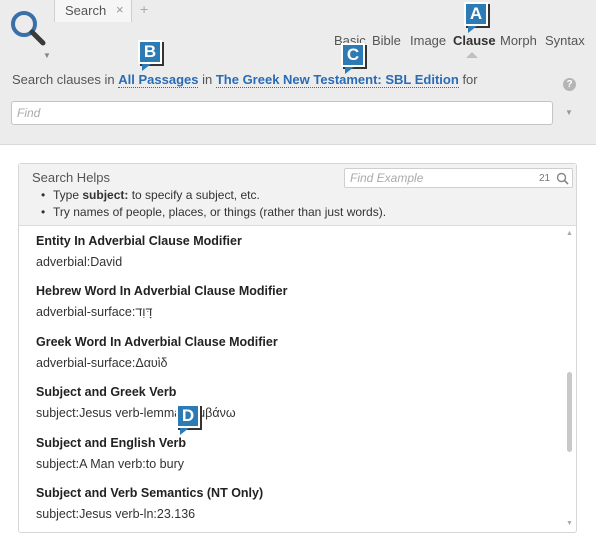 This screenshot has width=596, height=549. Describe the element at coordinates (569, 523) in the screenshot. I see `scroll-down-icon: ▼` at that location.